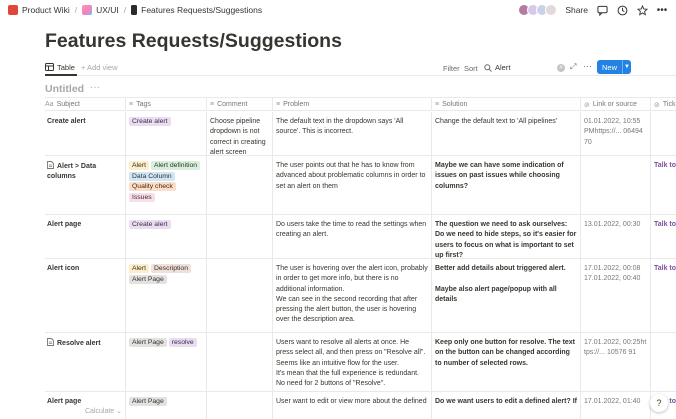 This screenshot has height=419, width=676. What do you see at coordinates (46, 10) in the screenshot?
I see `breadcrumb-product-wiki: Product Wiki` at bounding box center [46, 10].